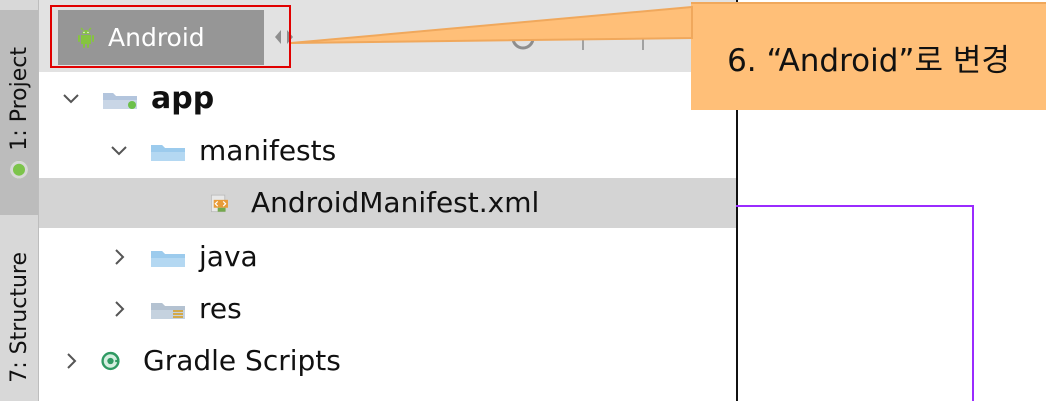  Describe the element at coordinates (973, 303) in the screenshot. I see `purple-guide-line-vertical` at that location.